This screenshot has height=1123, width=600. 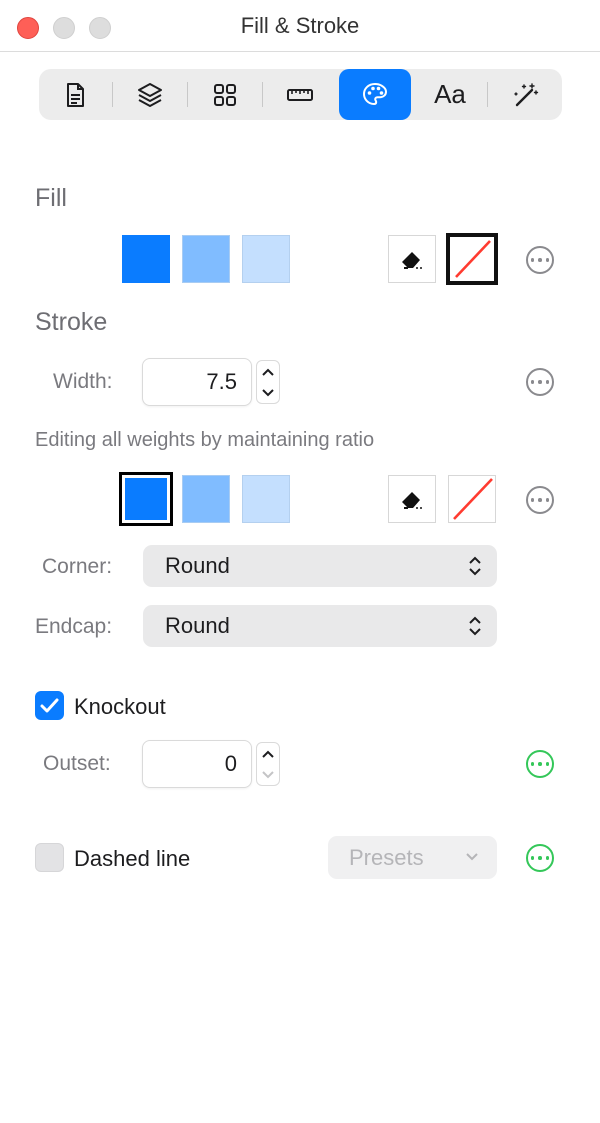 I want to click on ruler-tab, so click(x=300, y=94).